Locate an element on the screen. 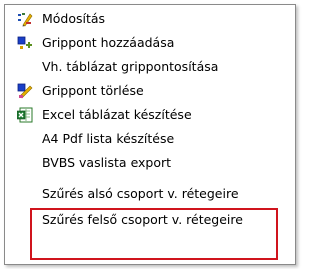 This screenshot has width=320, height=269. menu-item-modify: Módosítás is located at coordinates (150, 19).